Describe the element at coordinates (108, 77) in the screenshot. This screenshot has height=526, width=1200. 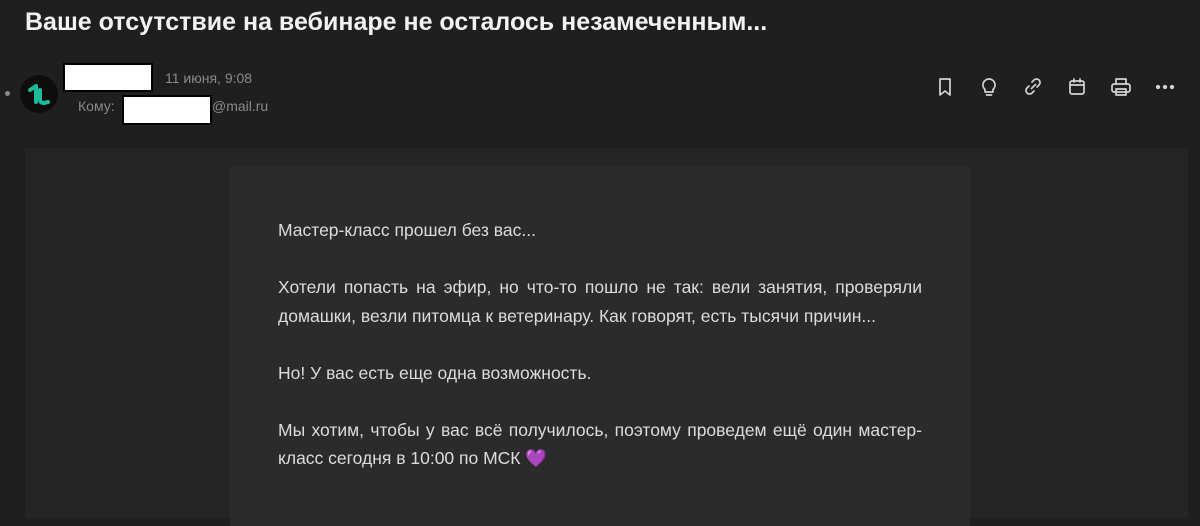
I see `sender-name-redacted` at that location.